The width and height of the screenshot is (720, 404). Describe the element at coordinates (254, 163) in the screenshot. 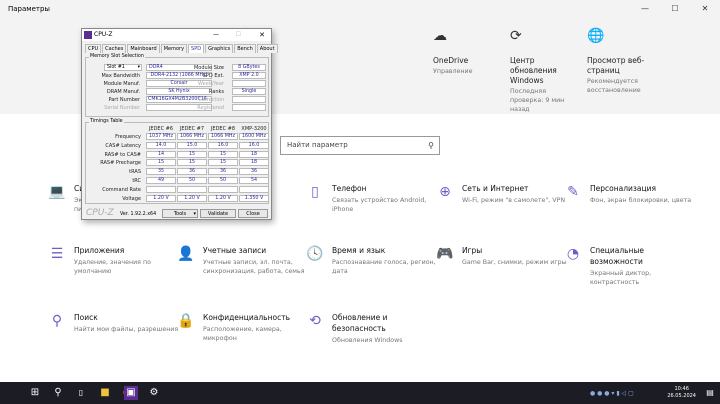

I see `timing-value: 18` at that location.